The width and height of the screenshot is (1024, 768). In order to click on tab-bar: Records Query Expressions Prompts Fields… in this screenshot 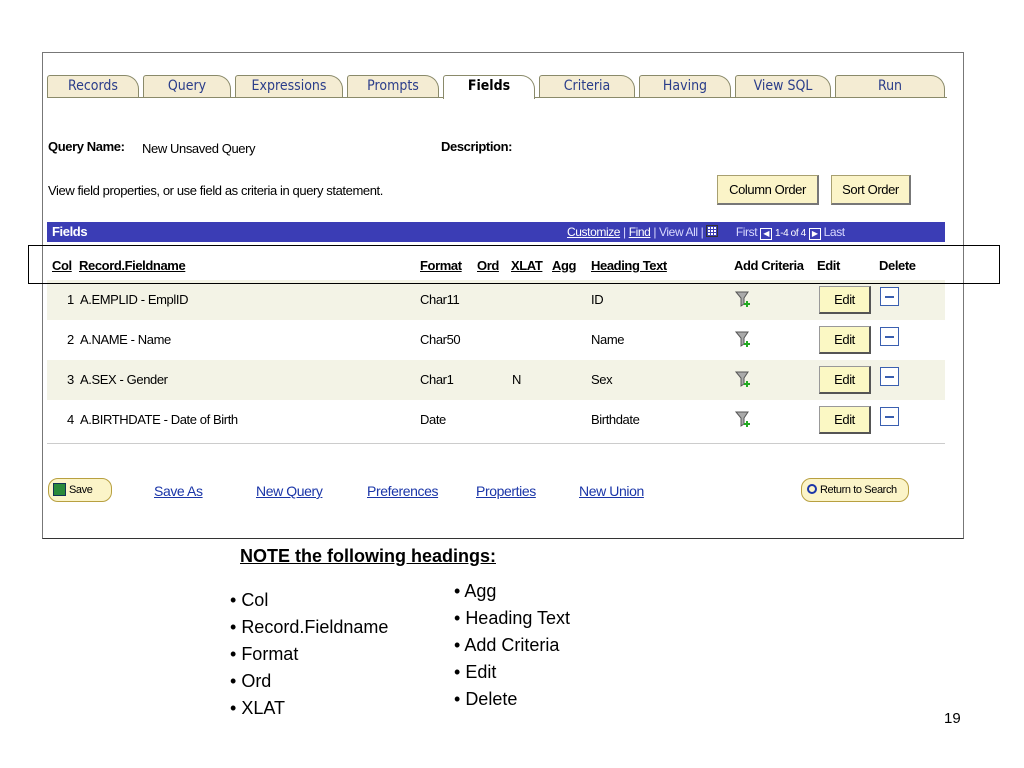, I will do `click(497, 87)`.